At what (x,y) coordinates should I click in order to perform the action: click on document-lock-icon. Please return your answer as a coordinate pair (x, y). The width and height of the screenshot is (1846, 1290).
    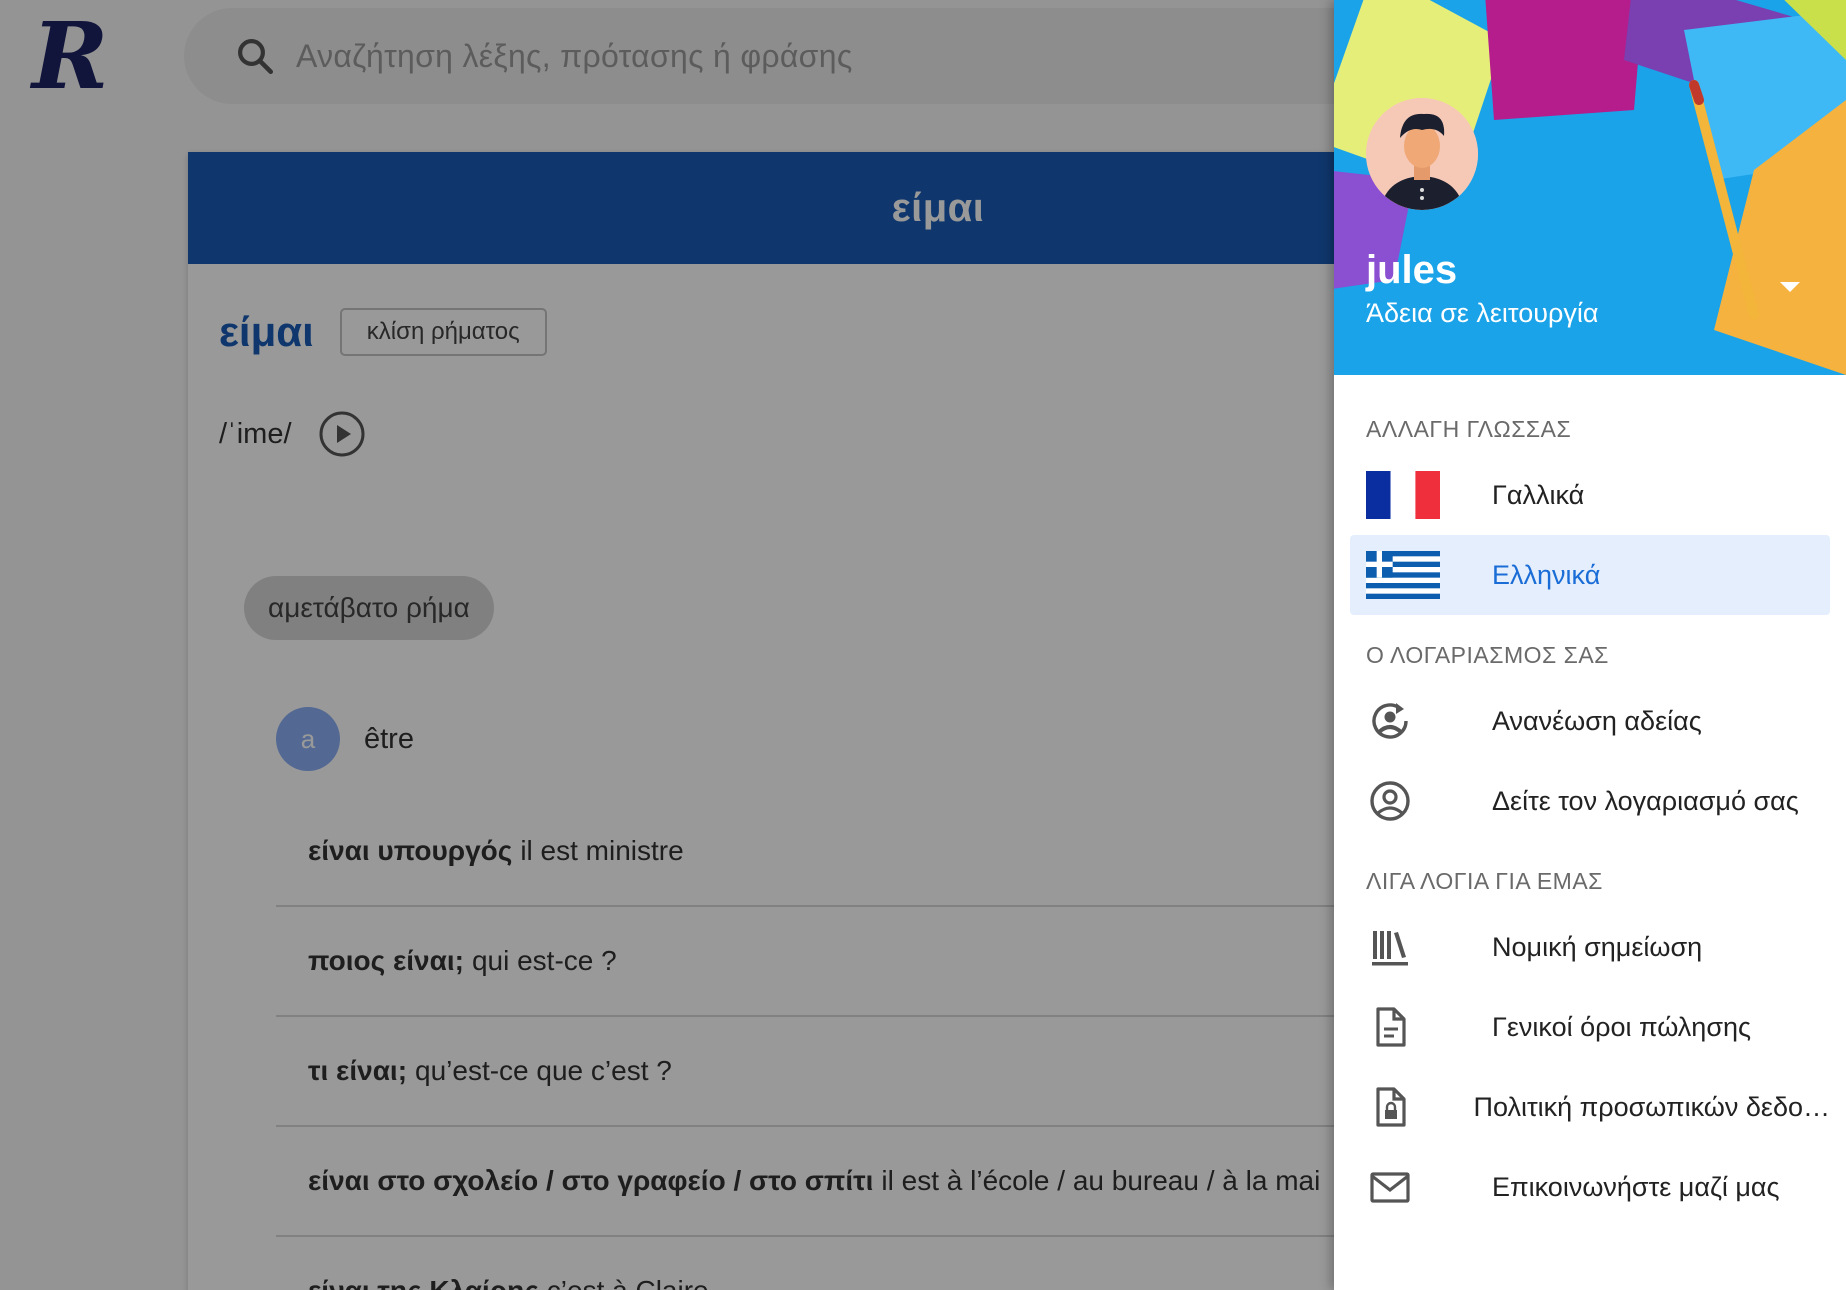
    Looking at the image, I should click on (1393, 1107).